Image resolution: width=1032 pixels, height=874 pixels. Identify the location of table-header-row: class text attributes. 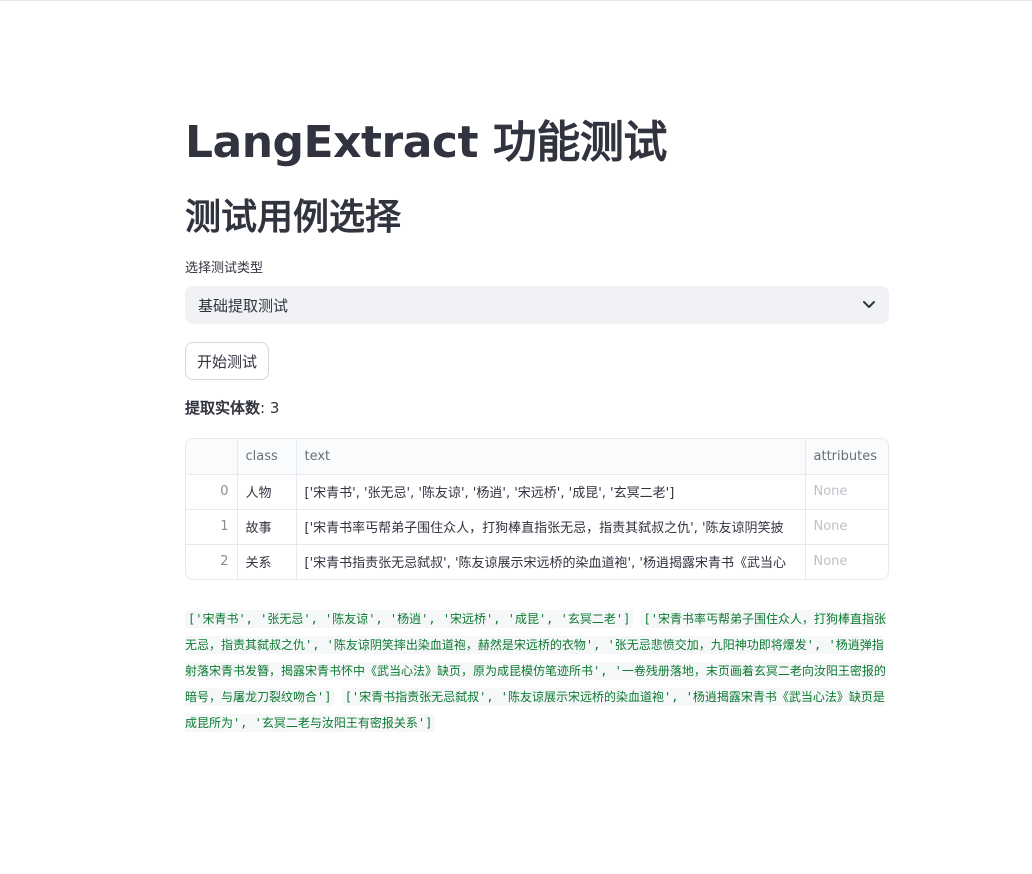
(537, 457).